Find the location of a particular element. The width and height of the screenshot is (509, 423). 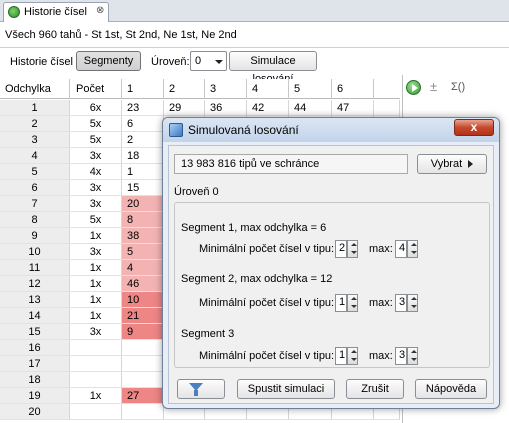

odchylka-cell: 6 is located at coordinates (35, 188).